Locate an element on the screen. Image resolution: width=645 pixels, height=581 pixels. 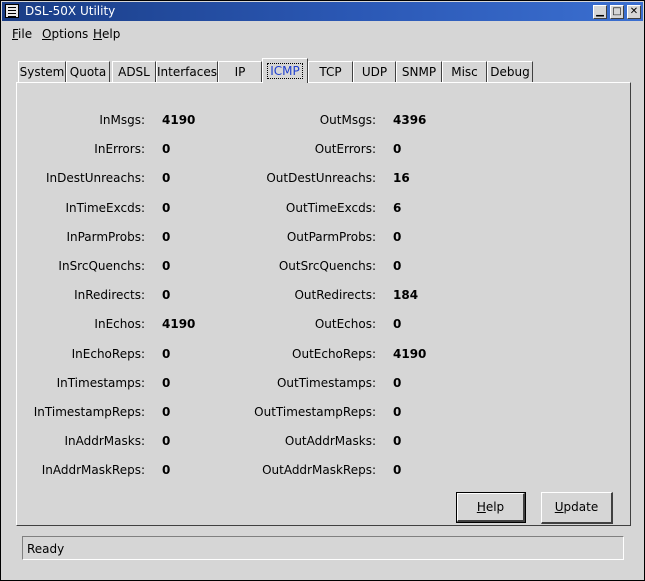
in-value-inerrors: 0 is located at coordinates (166, 149).